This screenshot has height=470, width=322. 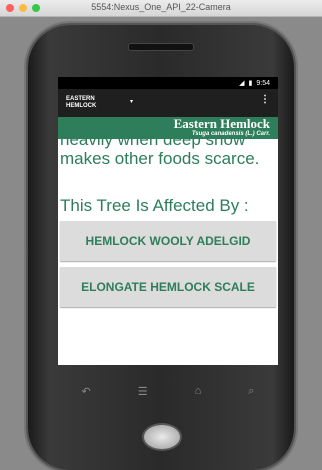 What do you see at coordinates (168, 241) in the screenshot?
I see `pest-button-hemlock-wooly-adelgid: HEMLOCK WOOLY ADELGID` at bounding box center [168, 241].